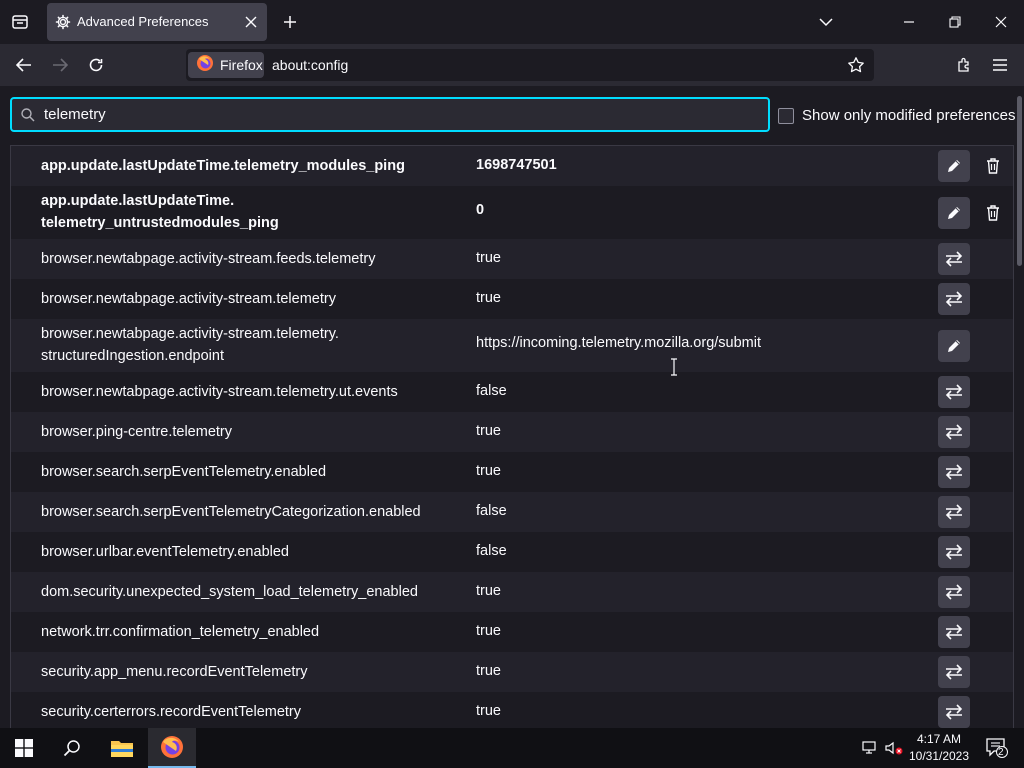  I want to click on forward-arrow-icon, so click(60, 65).